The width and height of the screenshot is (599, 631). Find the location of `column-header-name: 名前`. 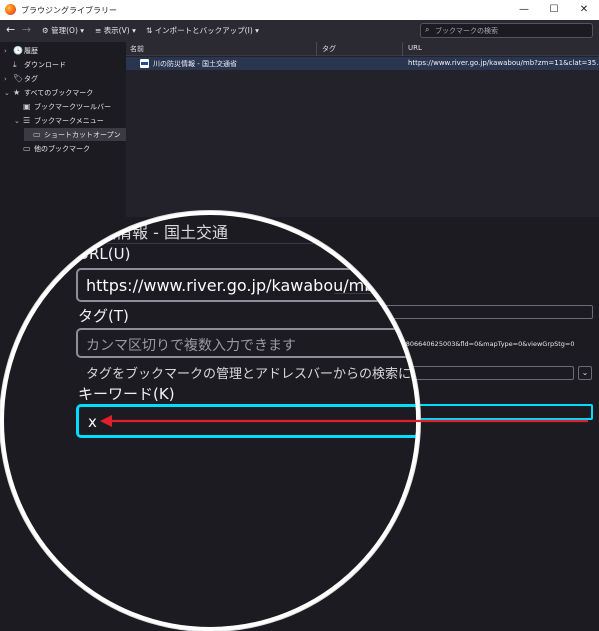

column-header-name: 名前 is located at coordinates (137, 49).